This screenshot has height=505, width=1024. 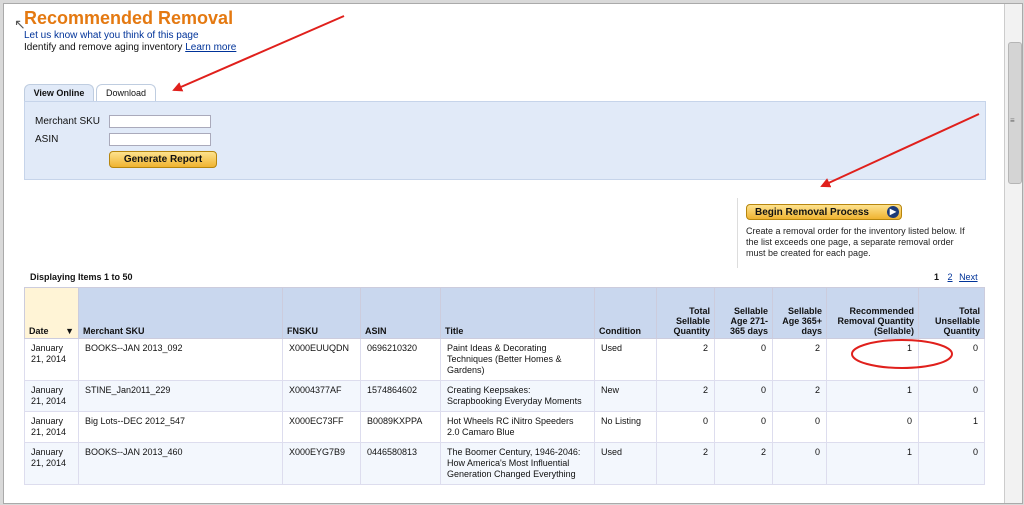 What do you see at coordinates (39, 331) in the screenshot?
I see `col-date-label: Date` at bounding box center [39, 331].